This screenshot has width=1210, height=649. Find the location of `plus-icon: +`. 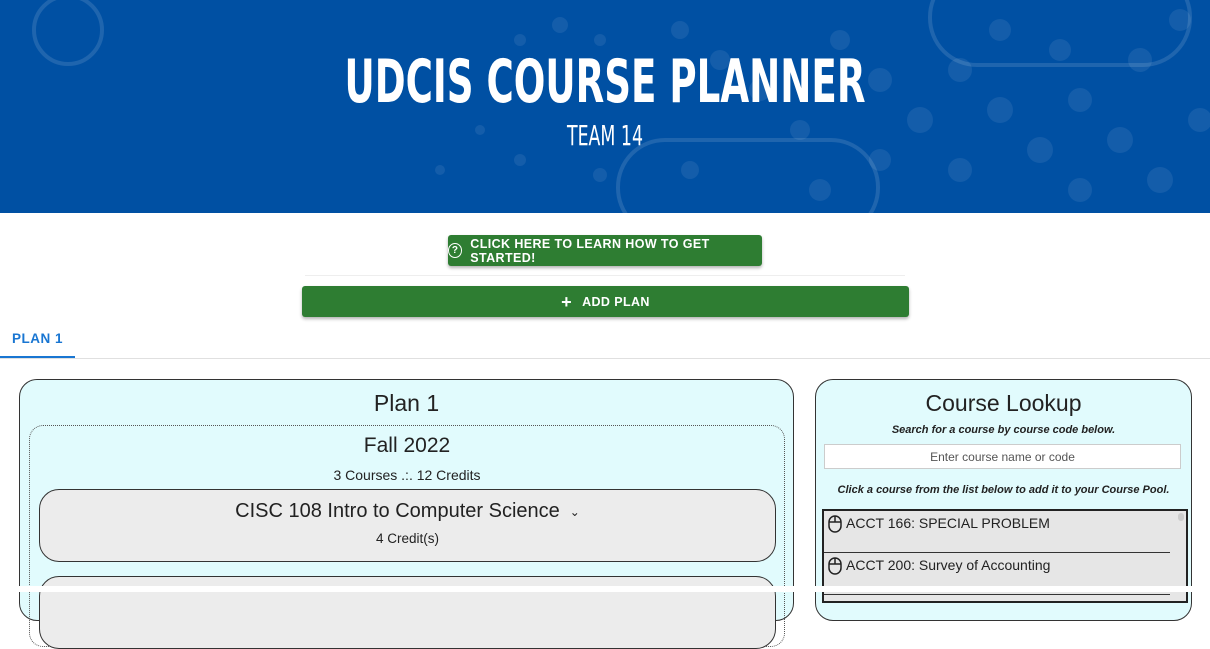

plus-icon: + is located at coordinates (567, 301).